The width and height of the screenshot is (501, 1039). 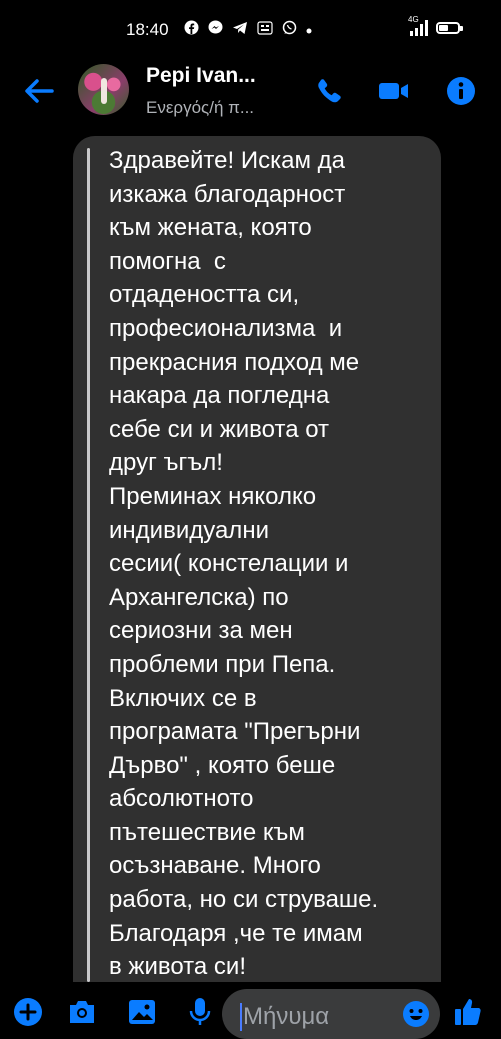 I want to click on thumbs-up-icon, so click(x=468, y=1012).